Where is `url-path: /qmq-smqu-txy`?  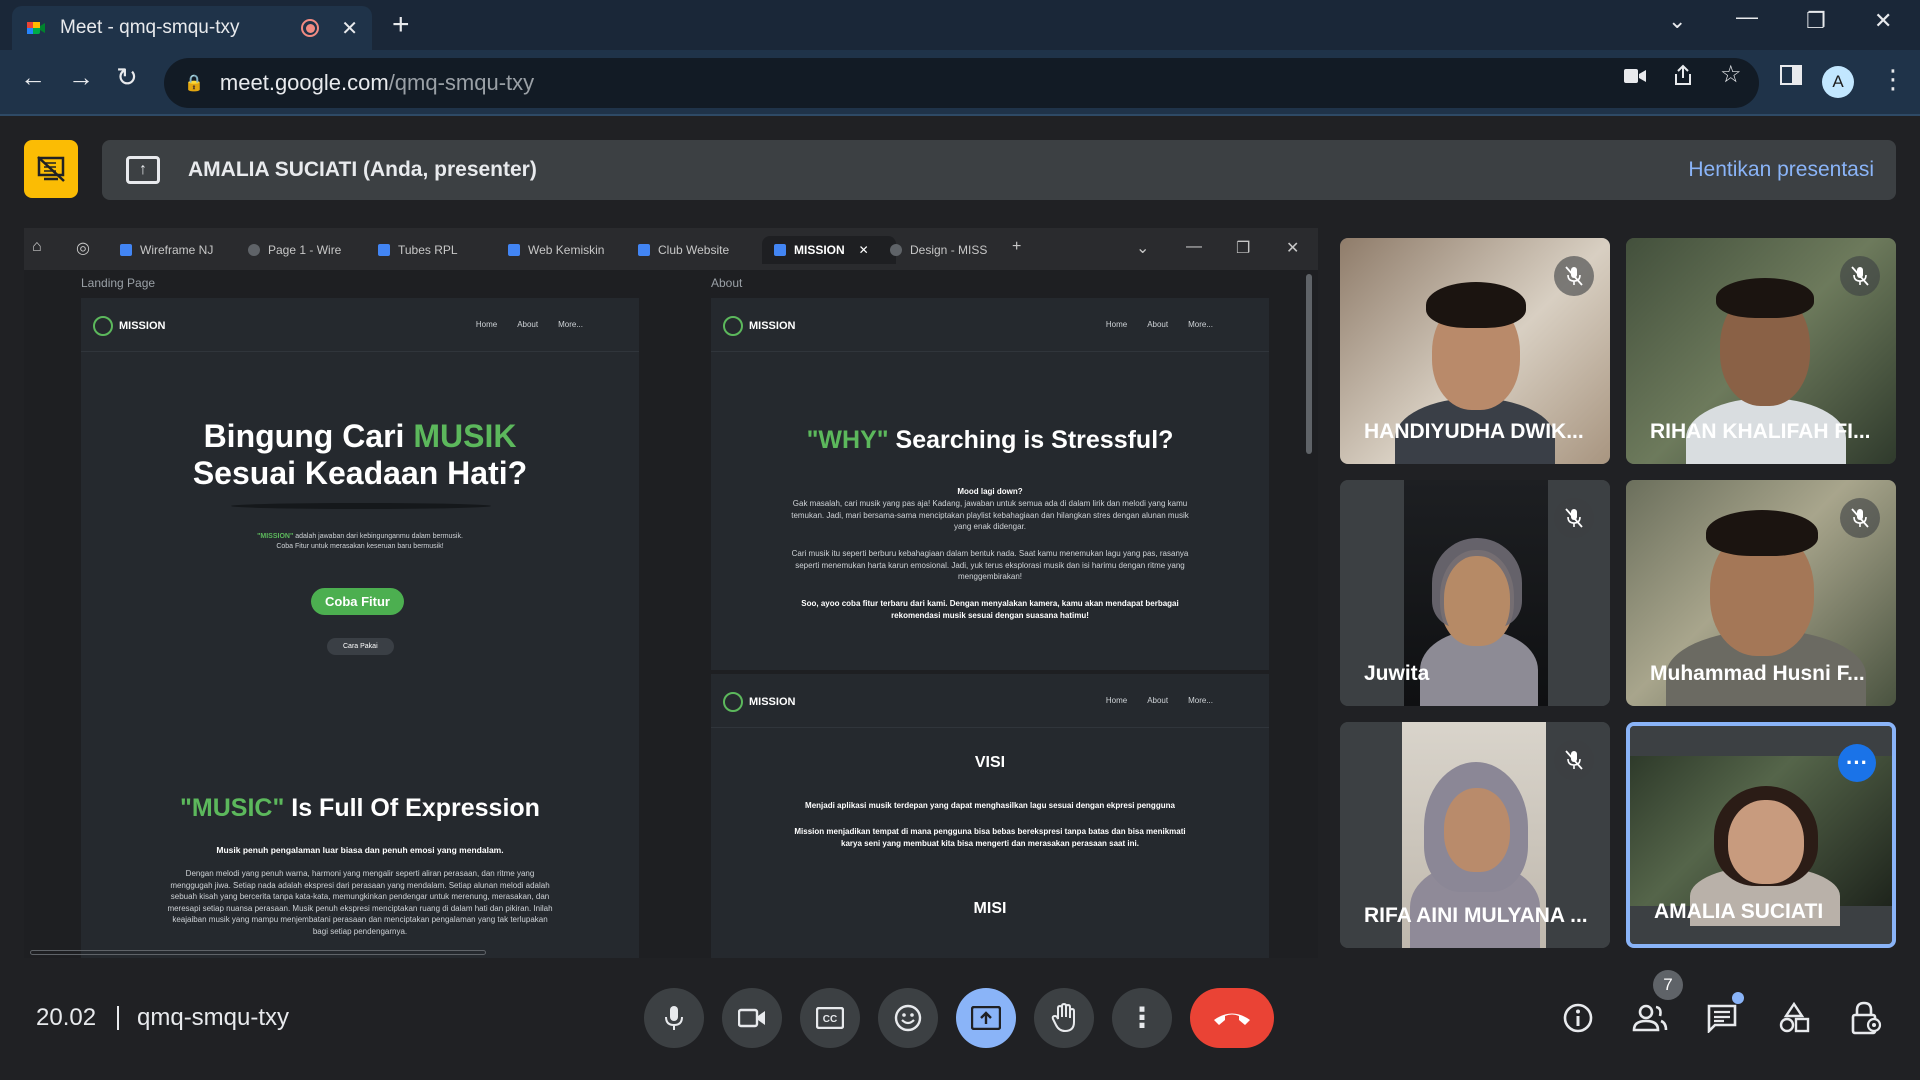
url-path: /qmq-smqu-txy is located at coordinates (461, 82).